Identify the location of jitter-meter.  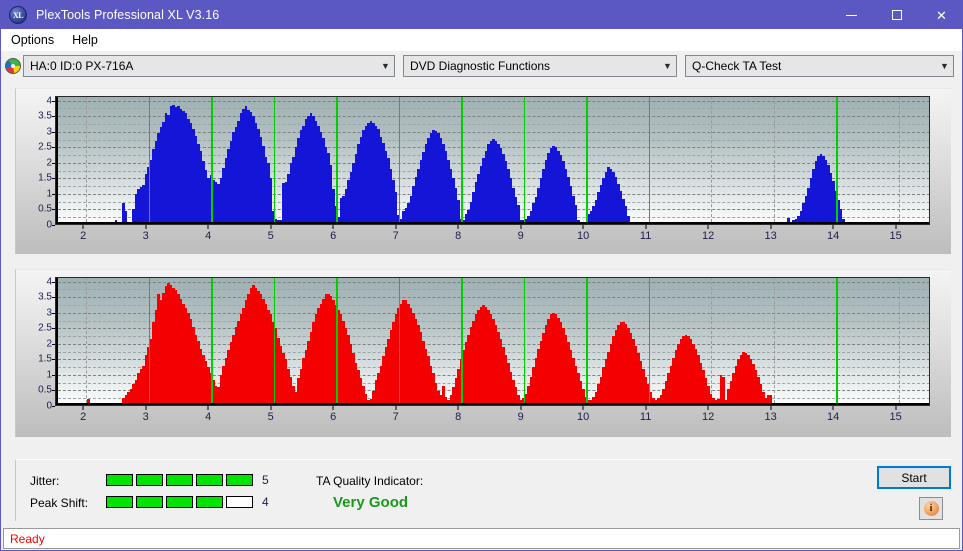
(179, 480).